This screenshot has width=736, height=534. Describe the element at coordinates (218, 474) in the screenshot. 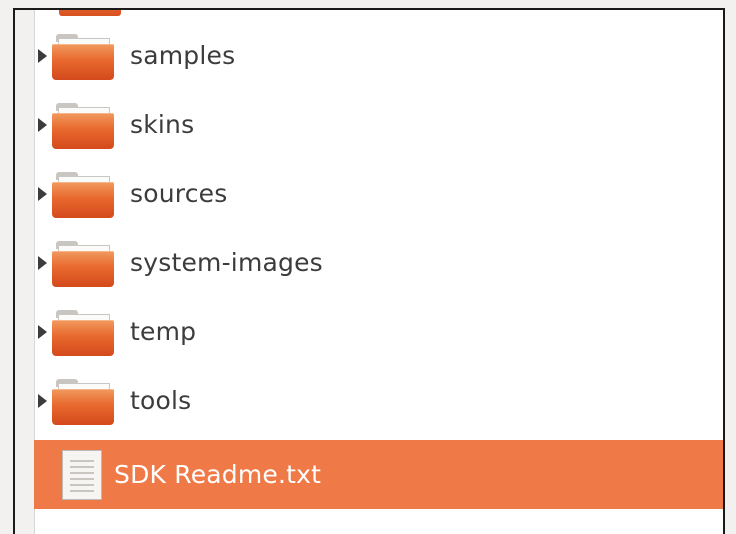

I see `item-name: SDK Readme.txt` at that location.